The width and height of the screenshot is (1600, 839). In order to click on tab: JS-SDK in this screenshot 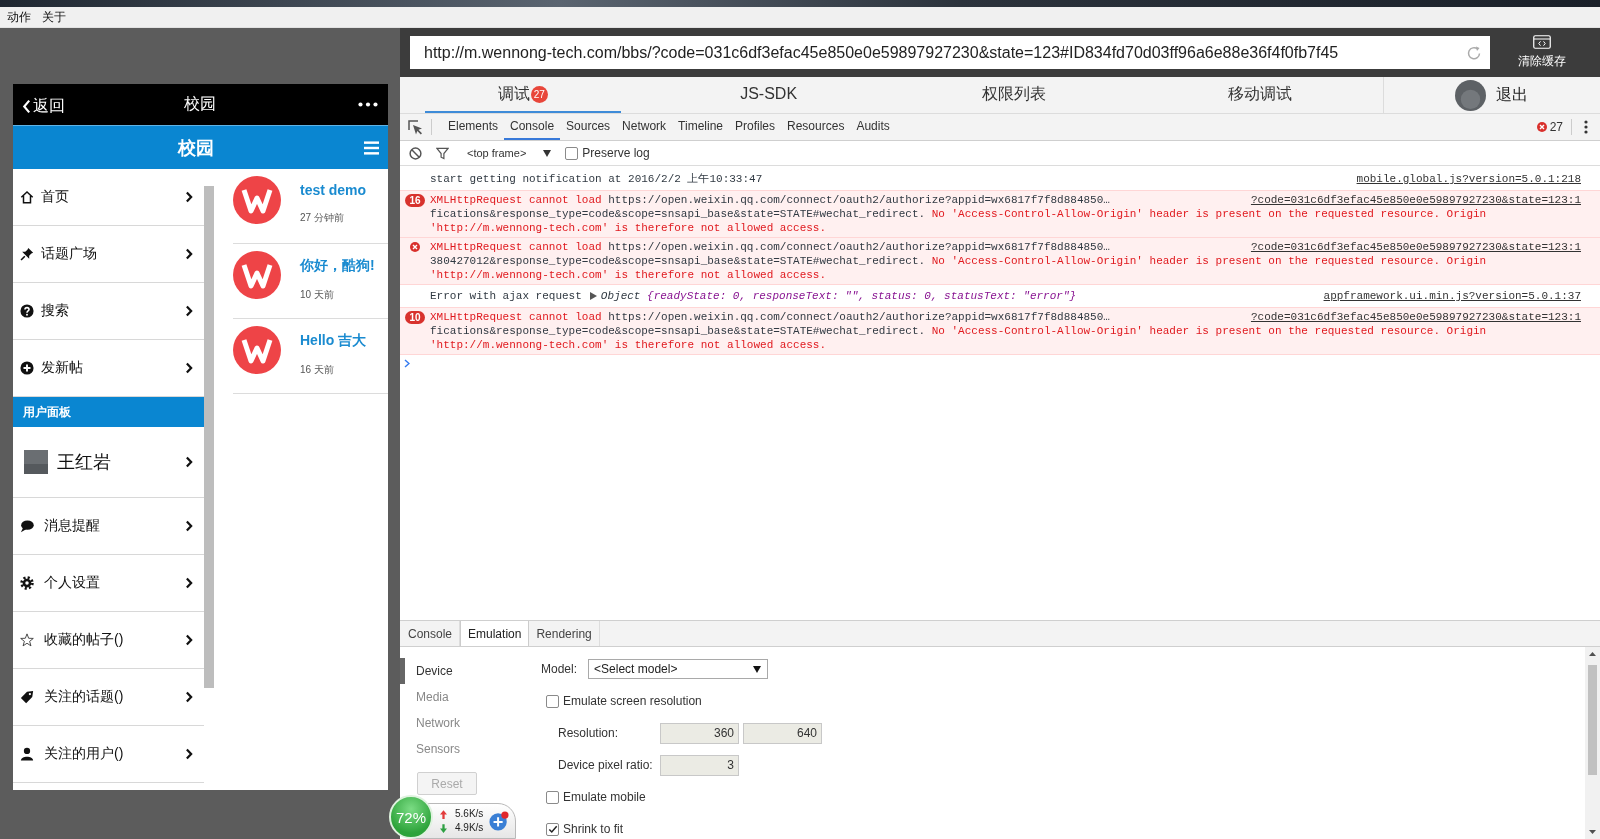, I will do `click(768, 95)`.